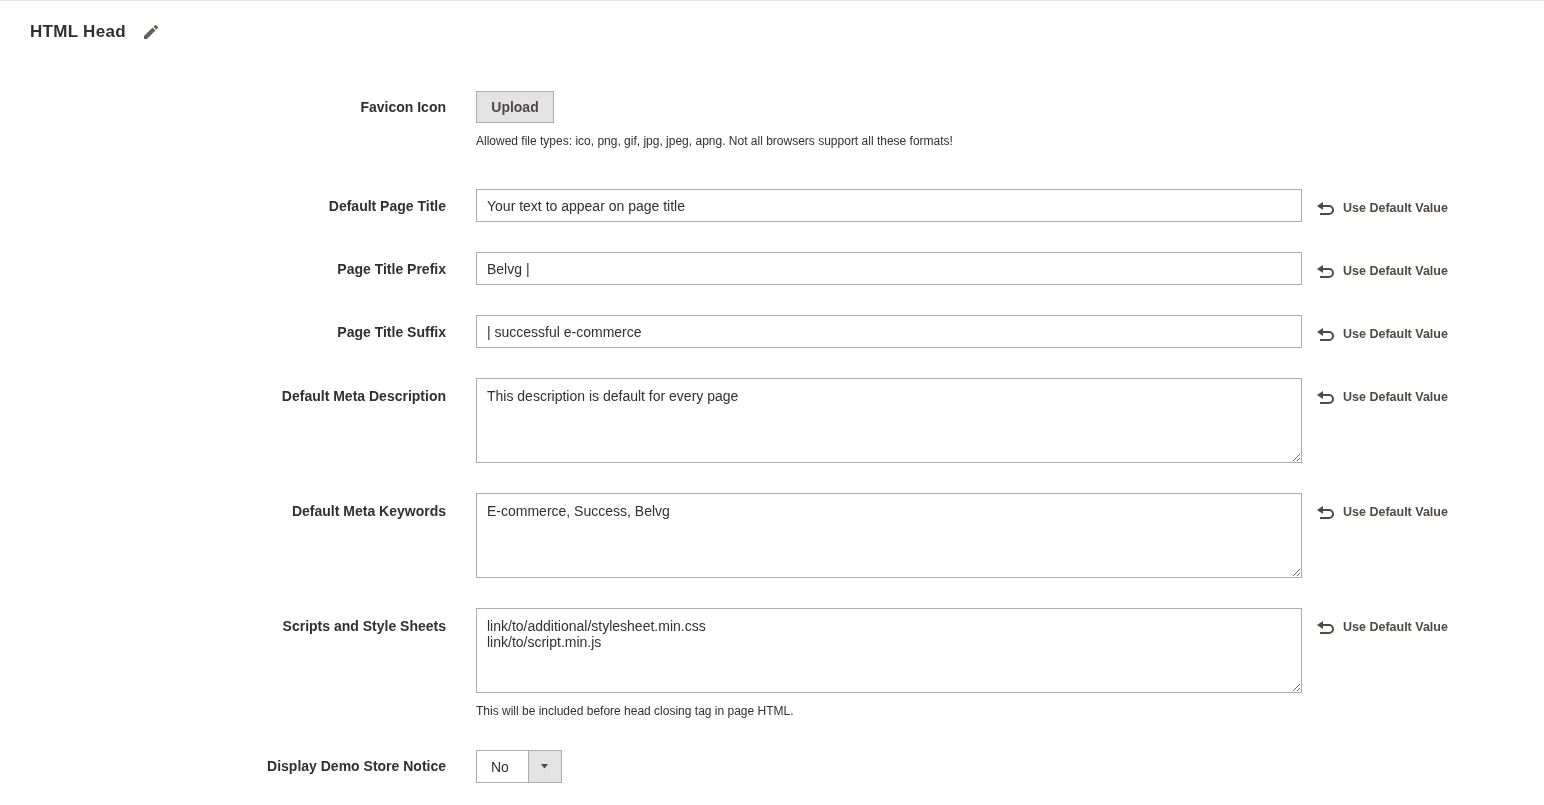 The image size is (1544, 805). Describe the element at coordinates (150, 31) in the screenshot. I see `pencil-icon` at that location.